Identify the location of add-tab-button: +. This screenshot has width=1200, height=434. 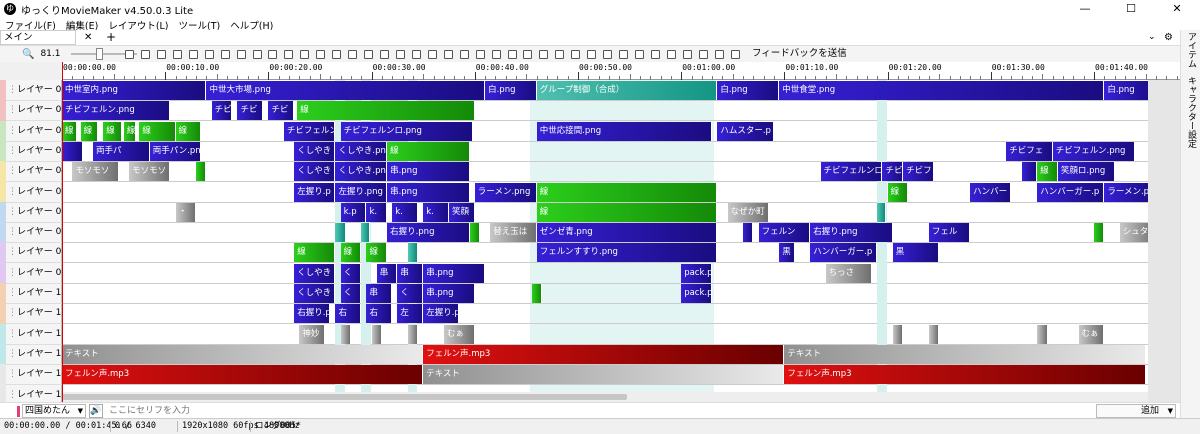
(111, 37).